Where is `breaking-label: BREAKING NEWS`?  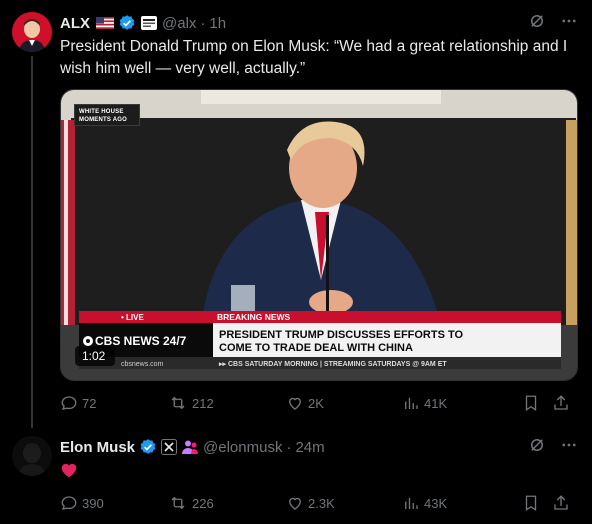
breaking-label: BREAKING NEWS is located at coordinates (254, 317).